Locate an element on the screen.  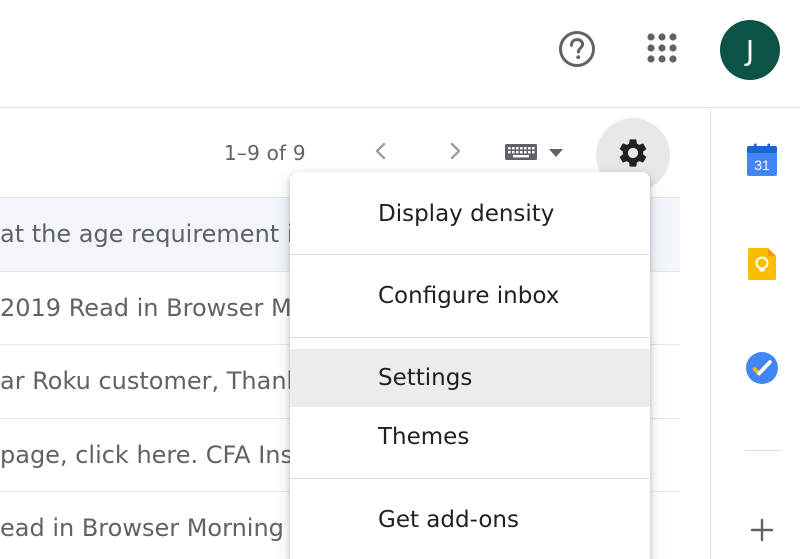
account-avatar: J is located at coordinates (750, 50).